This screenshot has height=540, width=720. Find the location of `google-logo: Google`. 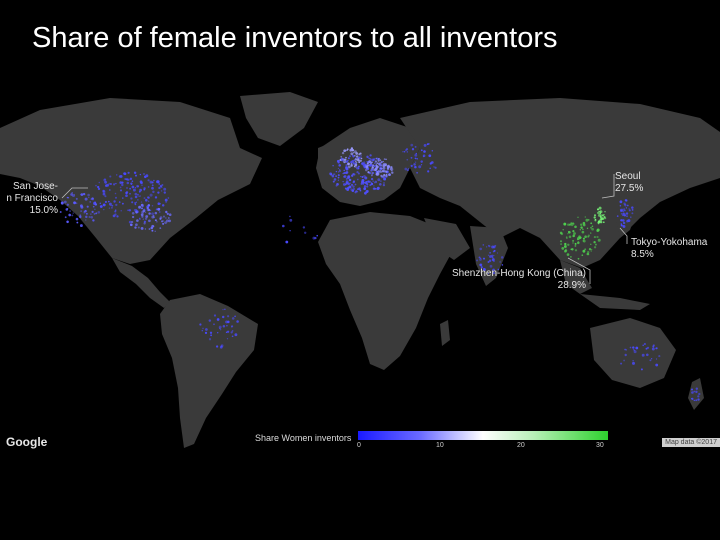

google-logo: Google is located at coordinates (27, 442).